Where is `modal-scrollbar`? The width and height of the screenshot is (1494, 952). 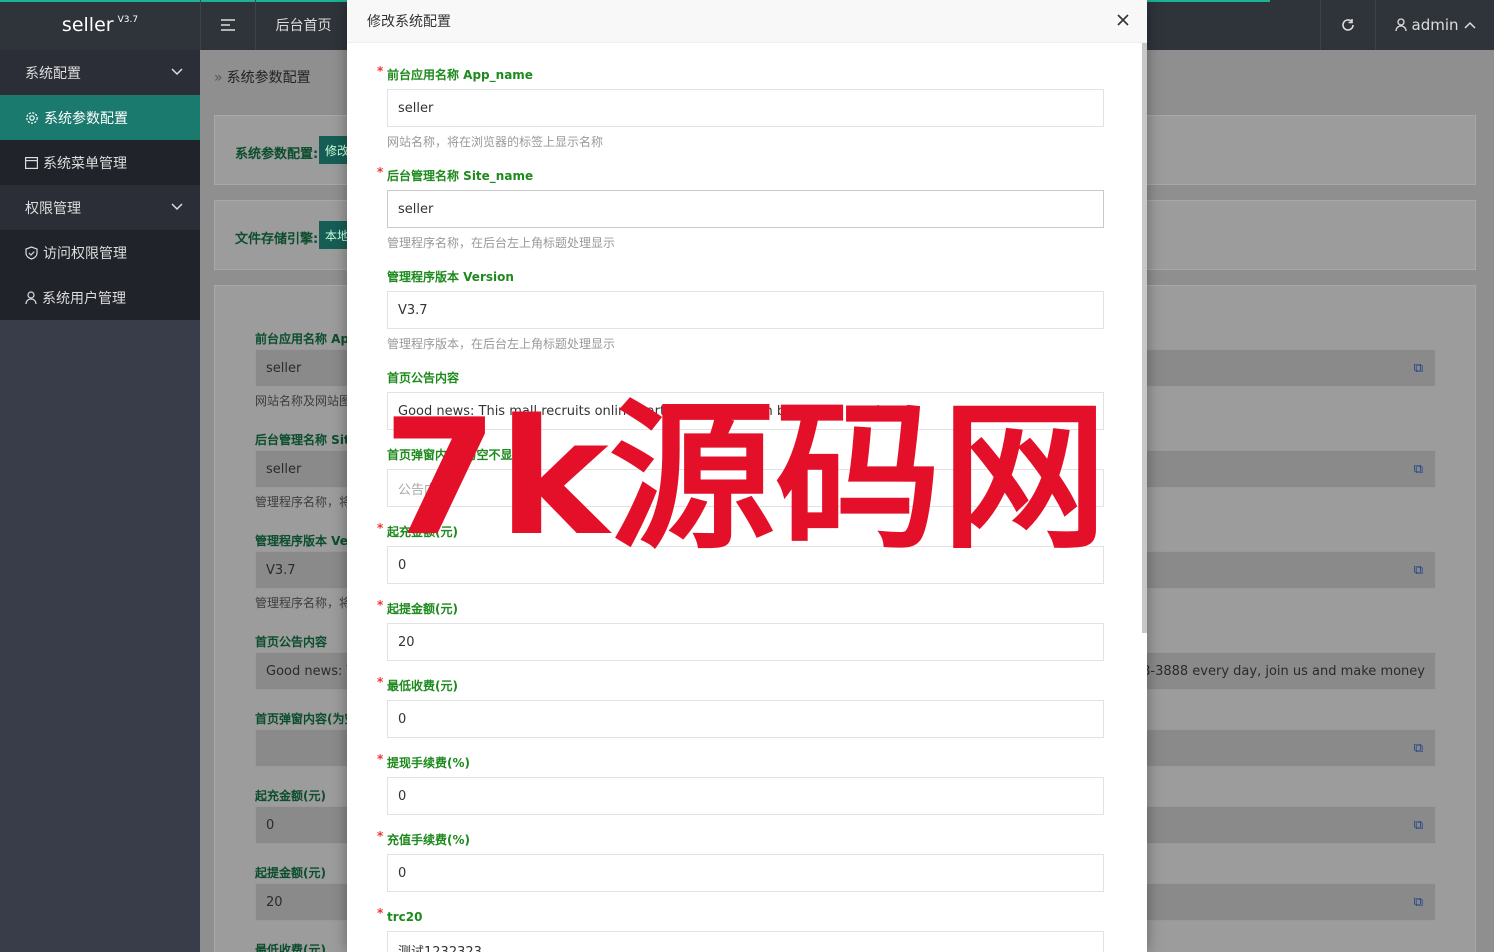
modal-scrollbar is located at coordinates (1144, 338).